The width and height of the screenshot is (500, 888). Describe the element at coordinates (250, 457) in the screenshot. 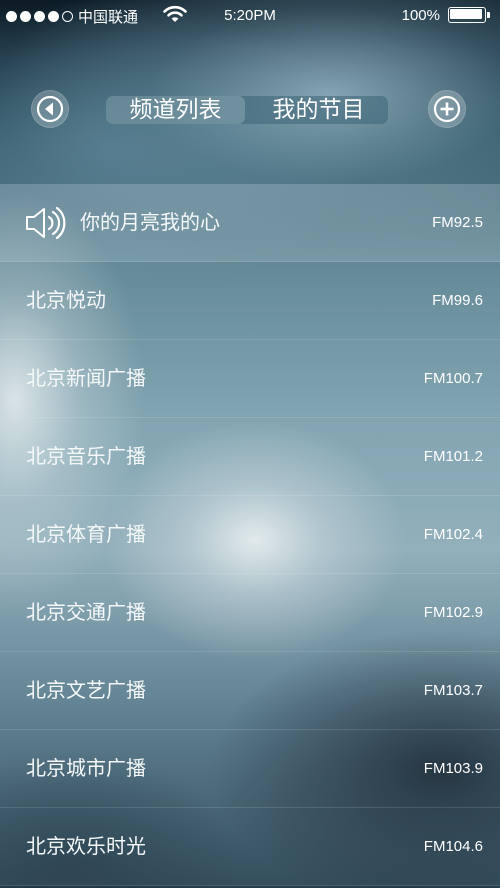

I see `channel-row: 北京音乐广播 FM101.2` at that location.